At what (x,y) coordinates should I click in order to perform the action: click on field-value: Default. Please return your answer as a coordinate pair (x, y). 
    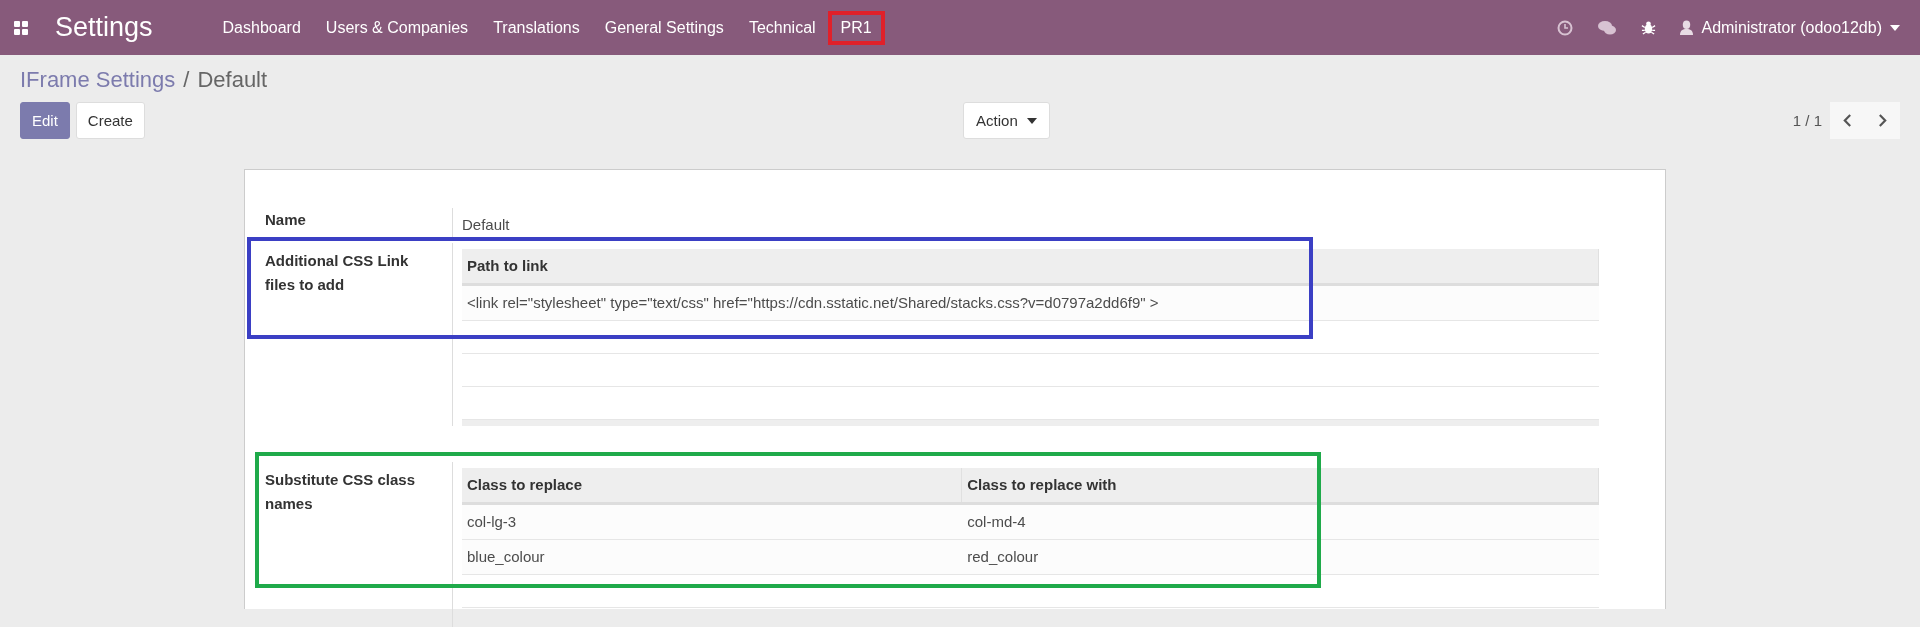
    Looking at the image, I should click on (486, 225).